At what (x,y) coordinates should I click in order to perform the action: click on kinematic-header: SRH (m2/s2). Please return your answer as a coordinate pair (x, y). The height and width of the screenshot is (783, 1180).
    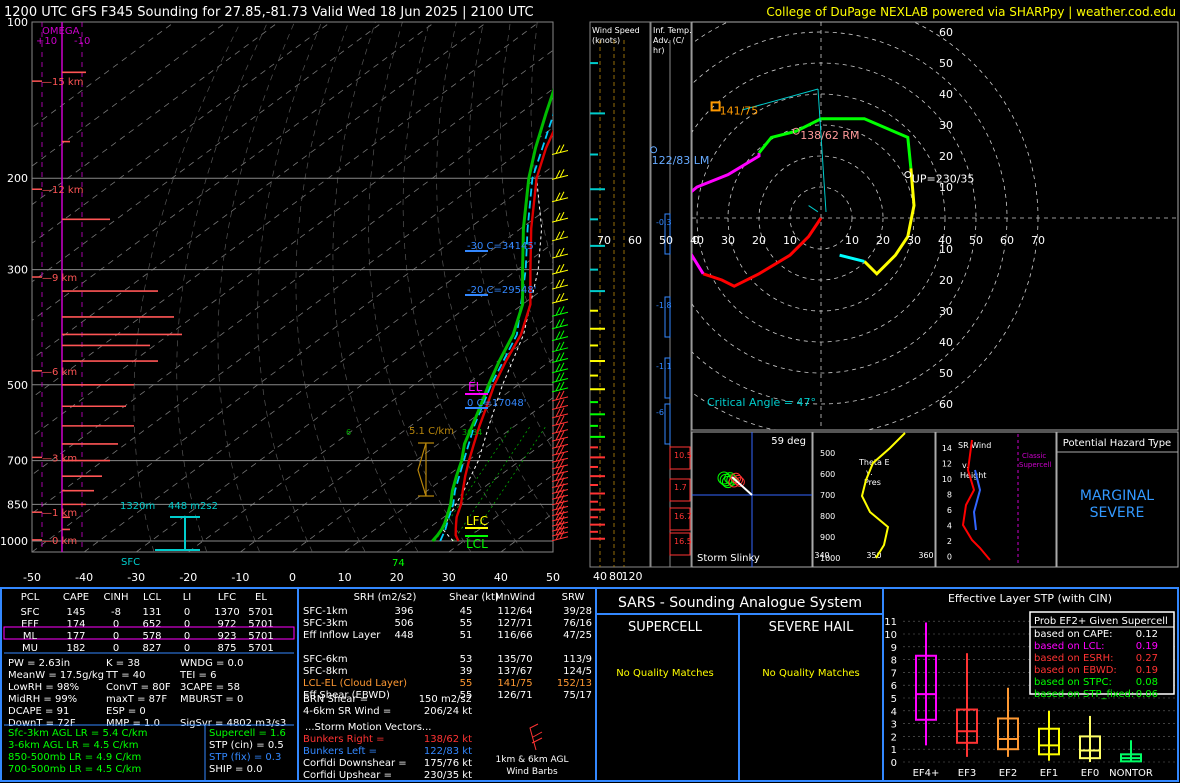
    Looking at the image, I should click on (385, 597).